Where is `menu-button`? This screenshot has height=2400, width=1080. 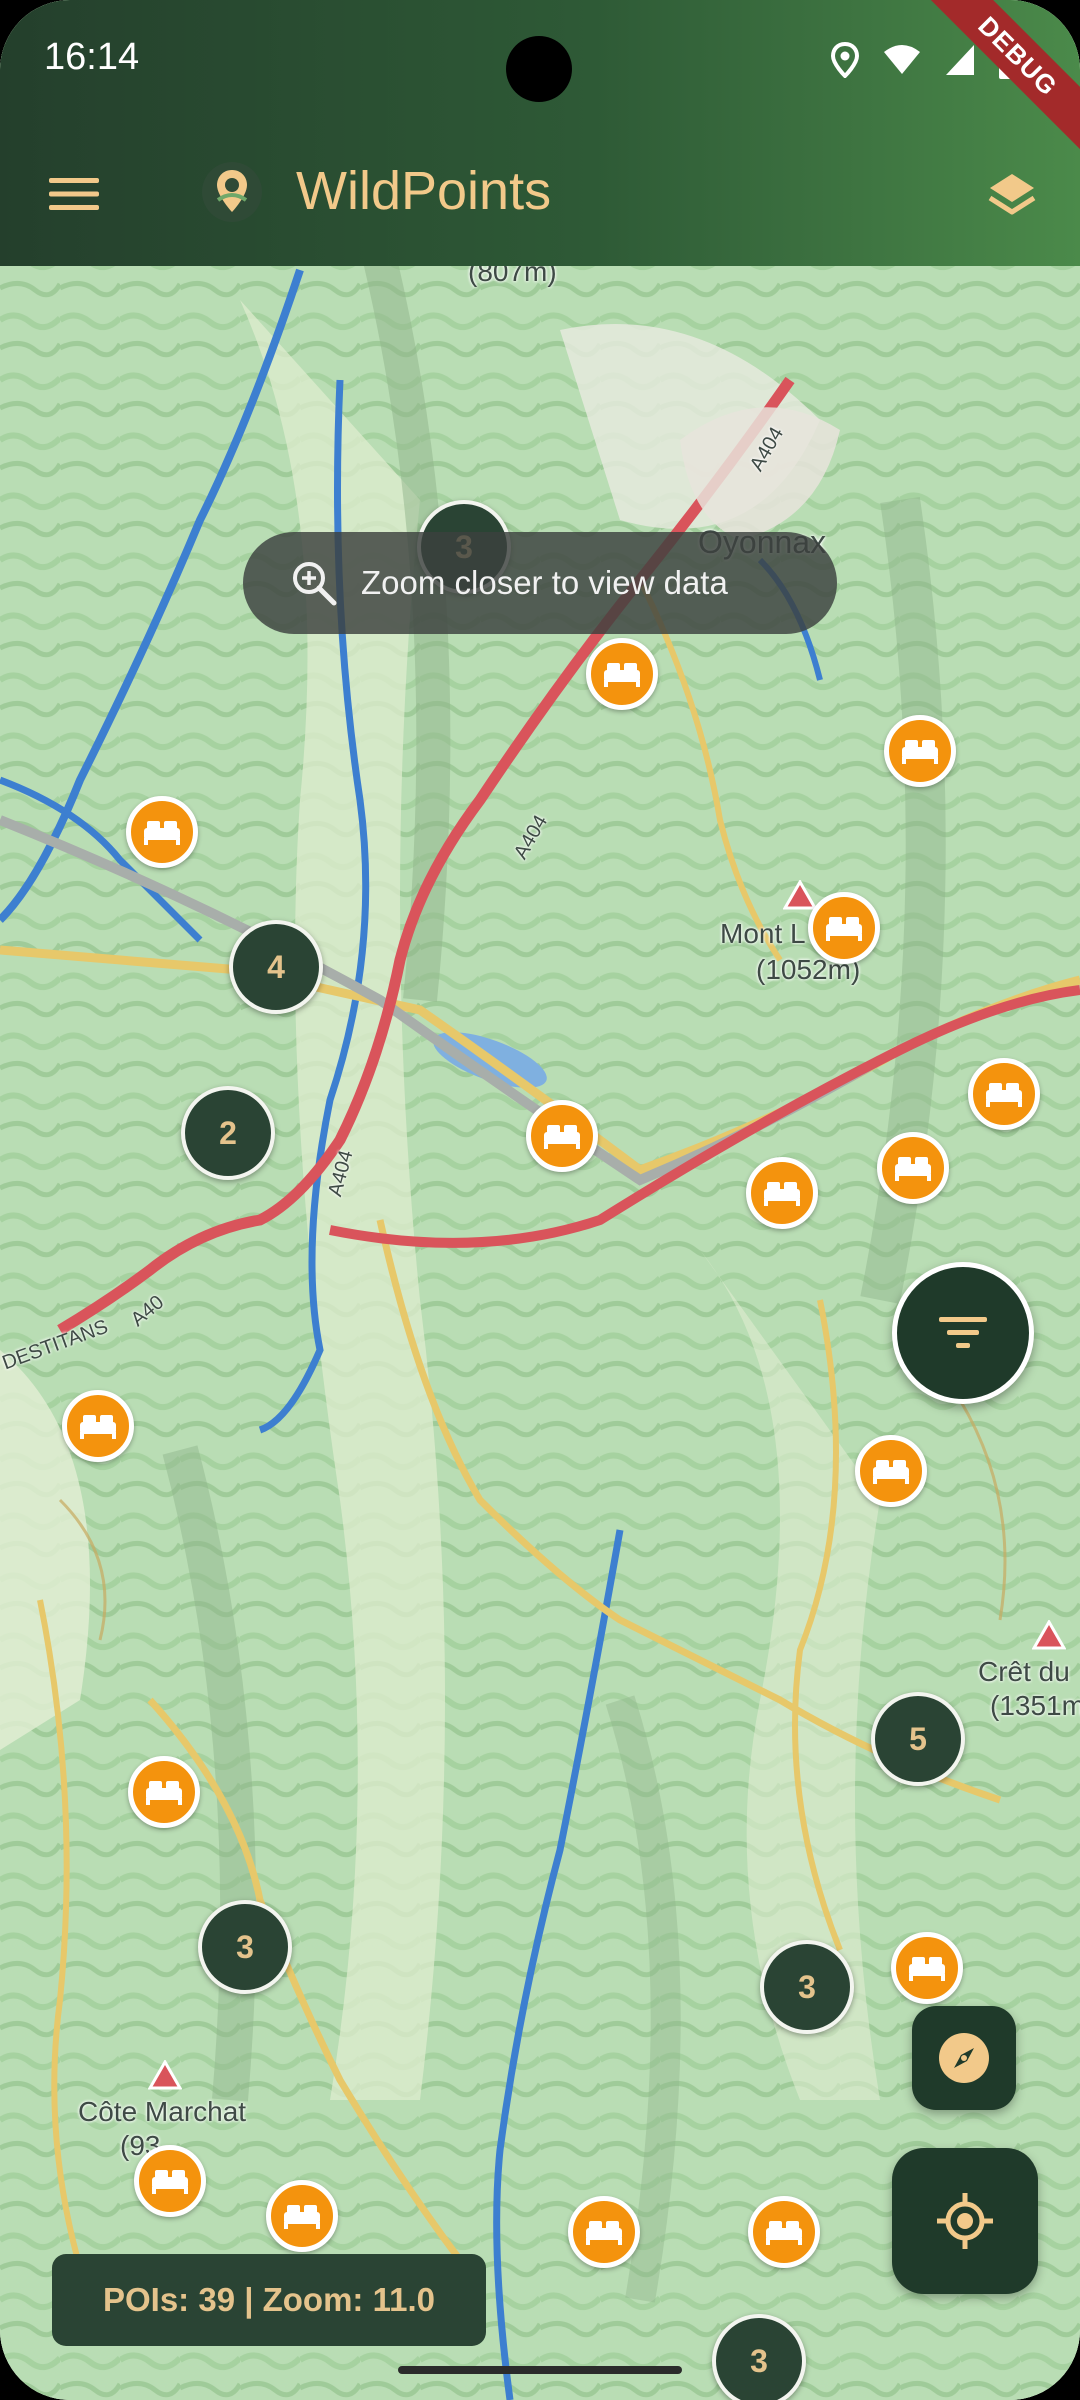 menu-button is located at coordinates (74, 194).